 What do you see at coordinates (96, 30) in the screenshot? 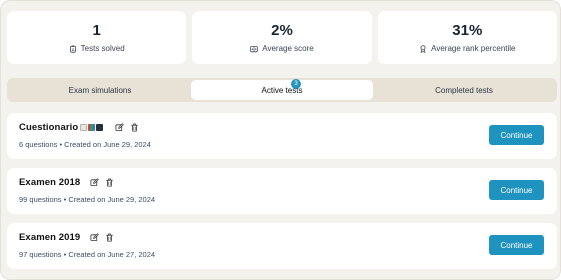
I see `stat-value: 1` at bounding box center [96, 30].